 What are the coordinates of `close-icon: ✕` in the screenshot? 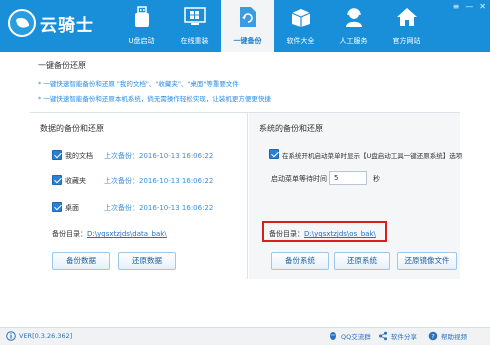 It's located at (482, 7).